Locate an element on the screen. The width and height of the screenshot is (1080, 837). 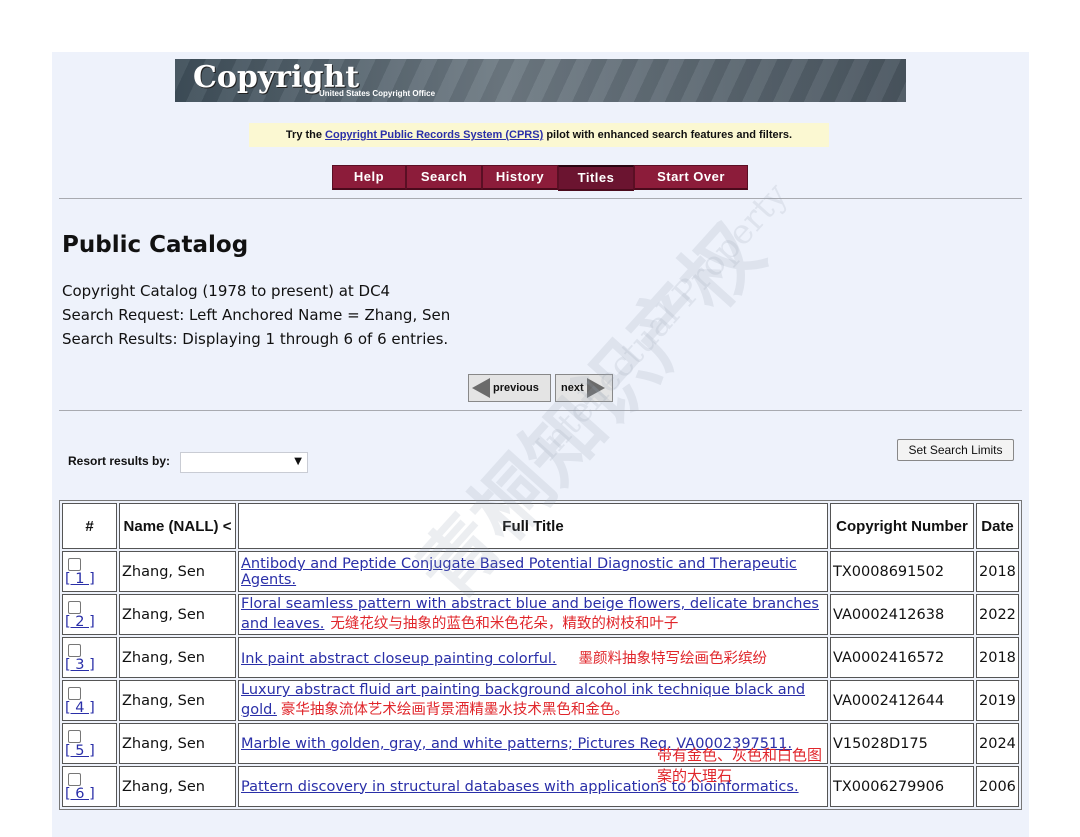
arrow-left-icon is located at coordinates (481, 388).